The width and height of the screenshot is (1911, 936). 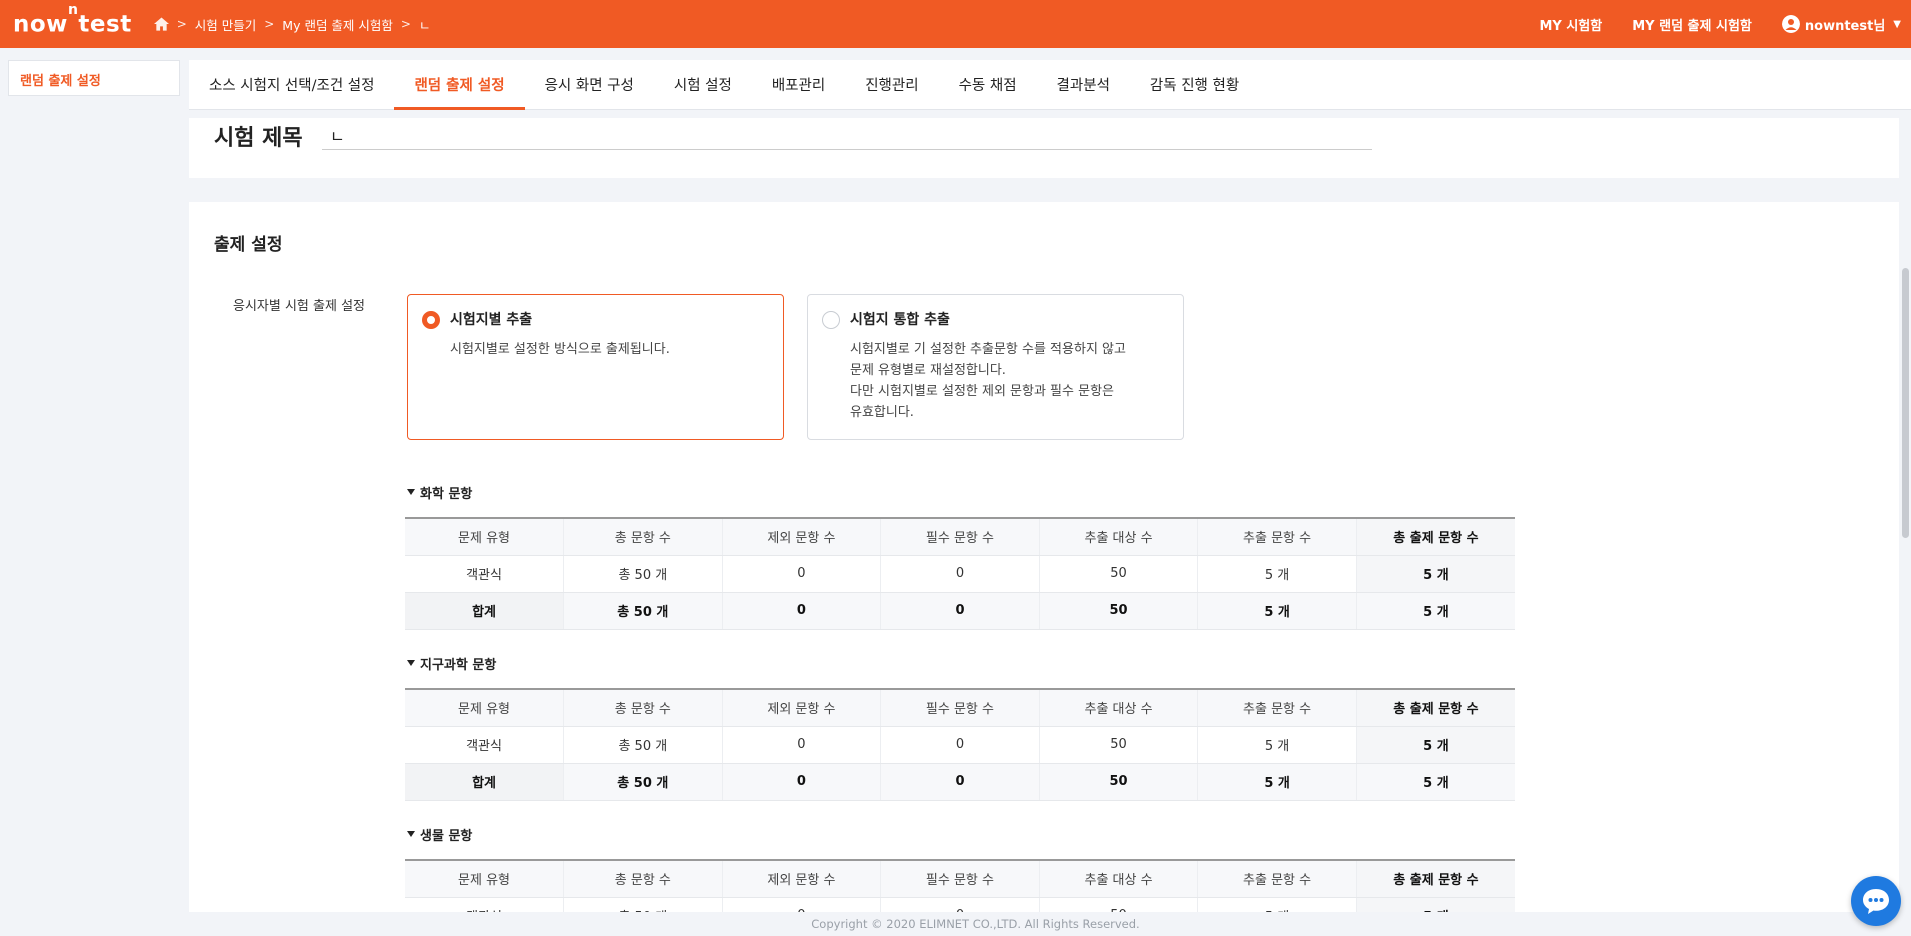 What do you see at coordinates (1570, 24) in the screenshot?
I see `my-exam-link: MY 시험함` at bounding box center [1570, 24].